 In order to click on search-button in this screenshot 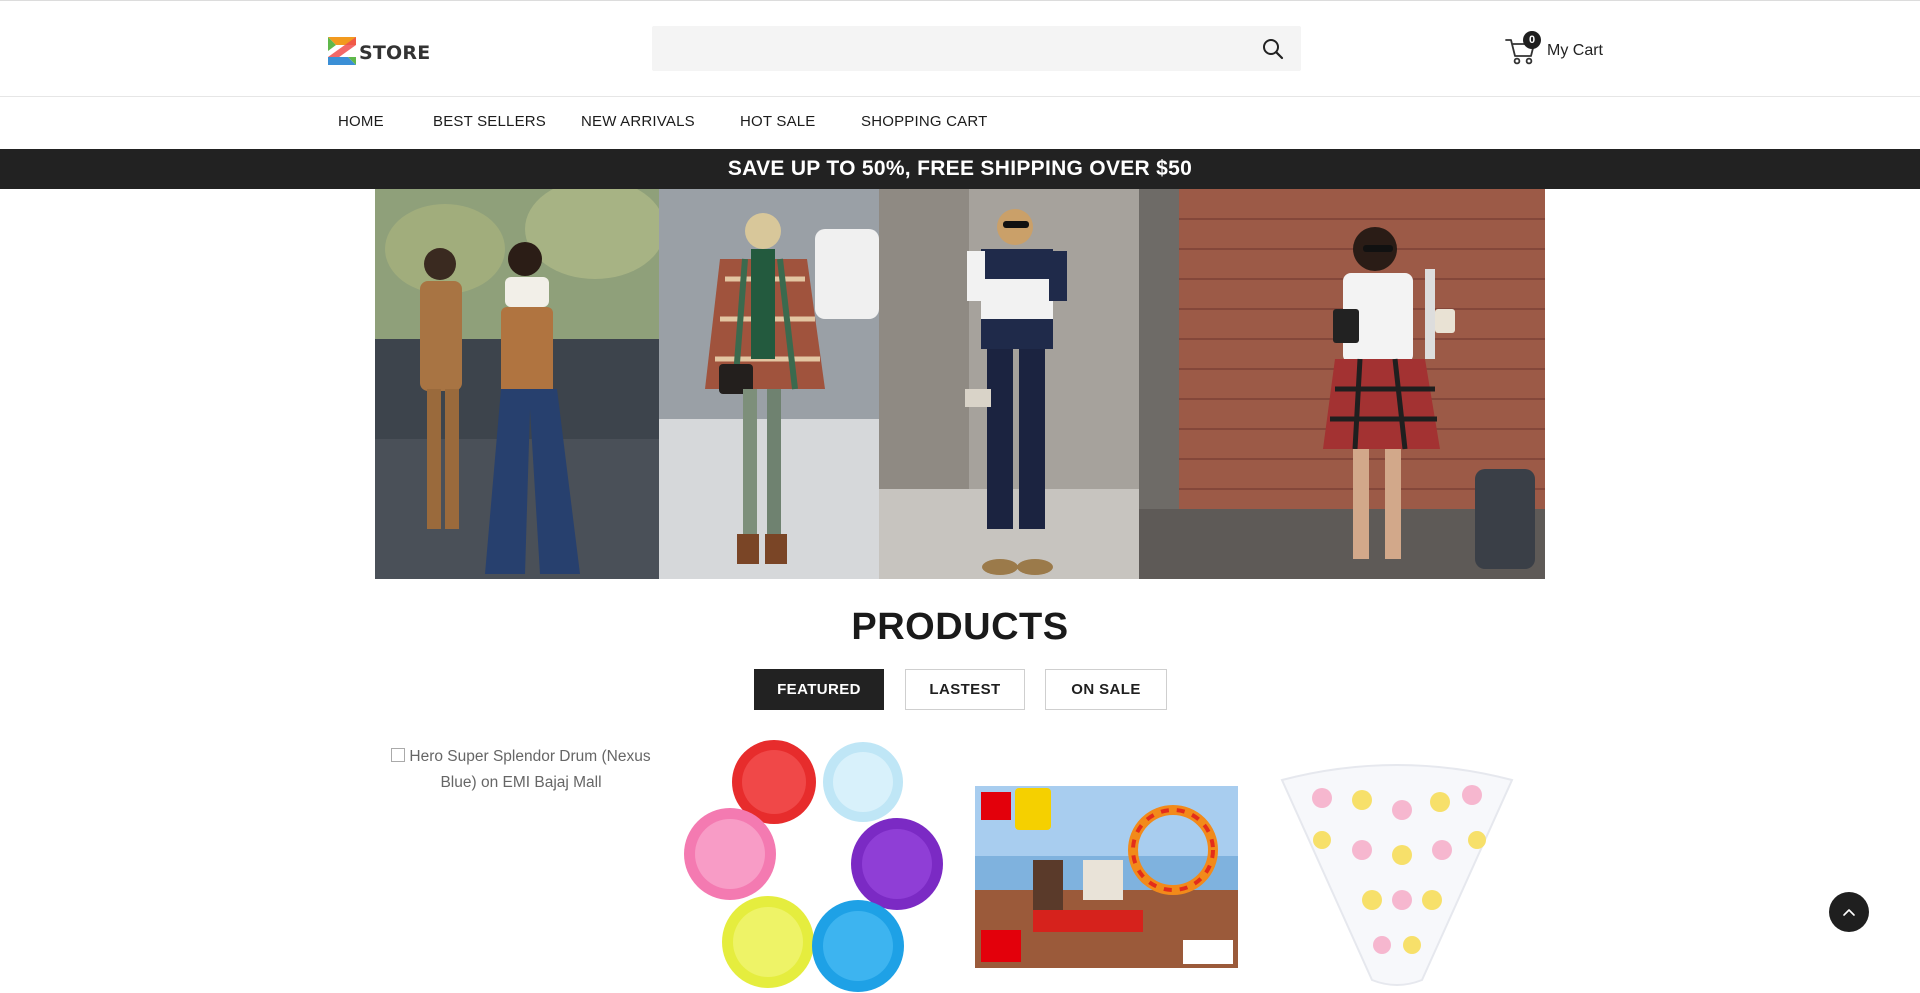, I will do `click(1273, 49)`.